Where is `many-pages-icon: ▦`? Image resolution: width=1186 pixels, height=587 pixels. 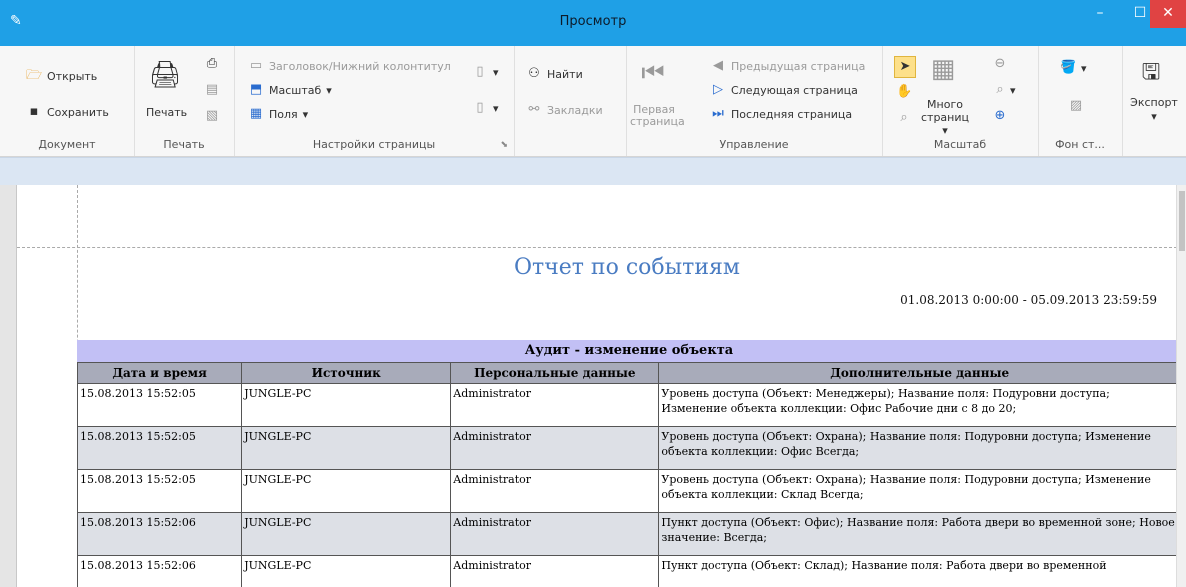
many-pages-icon: ▦ is located at coordinates (943, 69).